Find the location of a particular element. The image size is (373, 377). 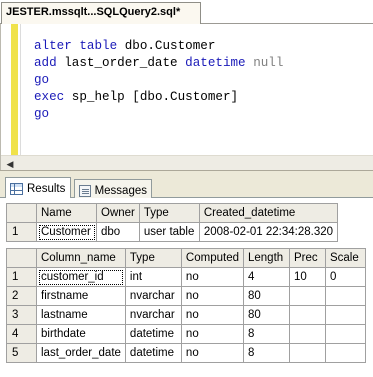

table-cell: 2008-02-01 22:34:28.320 is located at coordinates (268, 232).